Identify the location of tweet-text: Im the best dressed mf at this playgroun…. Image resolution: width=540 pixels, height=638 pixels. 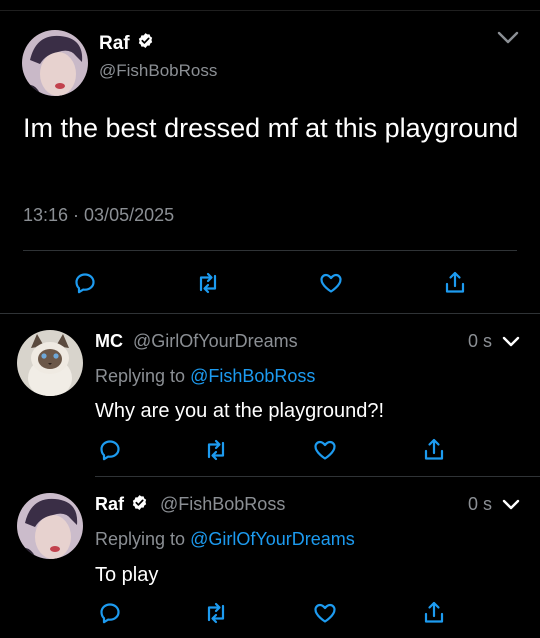
(271, 128).